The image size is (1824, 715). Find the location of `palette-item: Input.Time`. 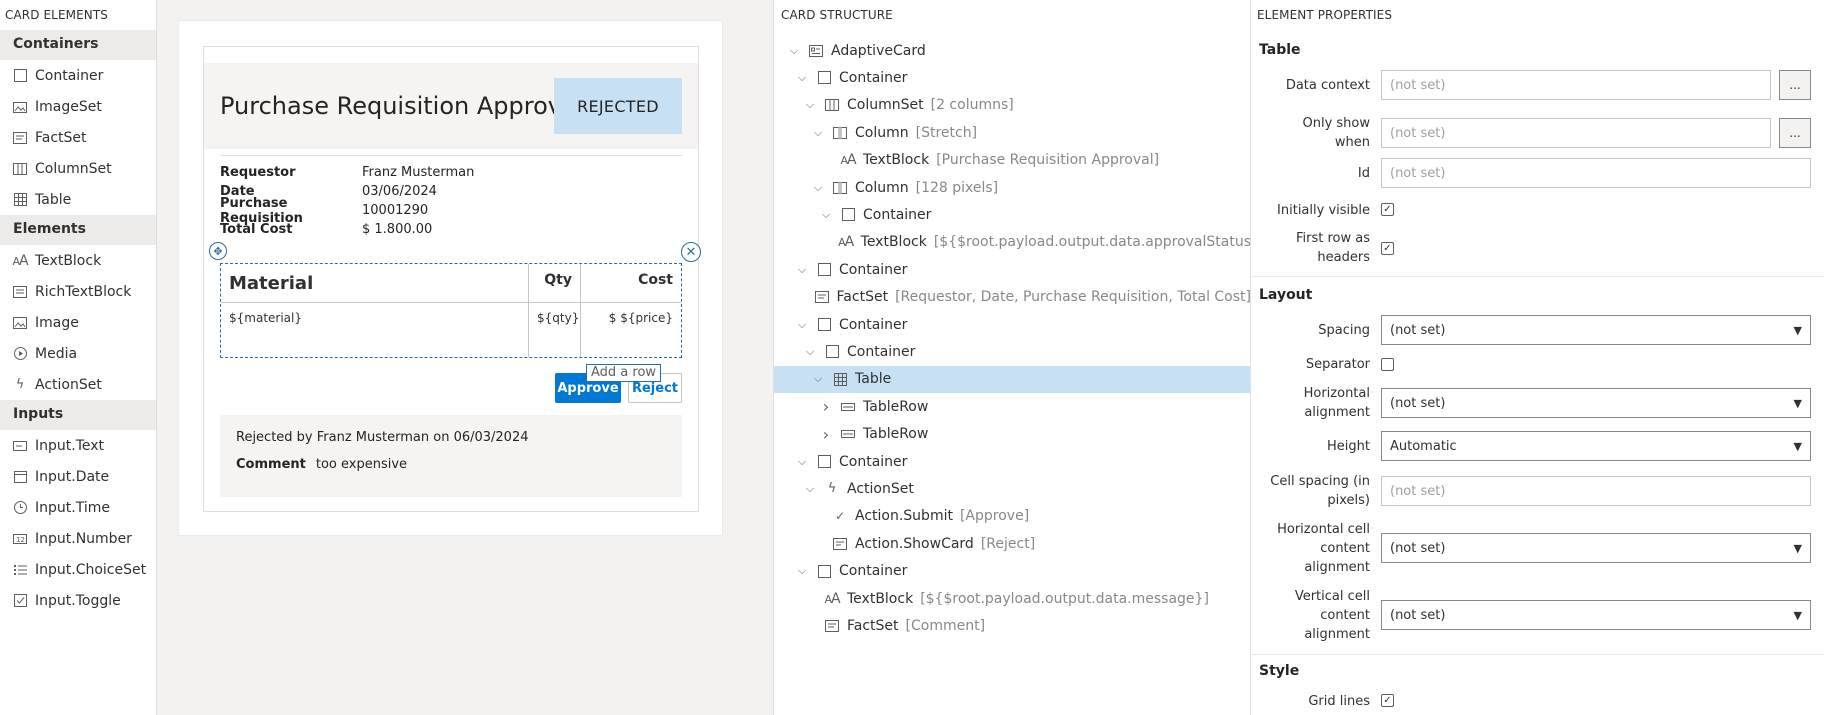

palette-item: Input.Time is located at coordinates (78, 507).